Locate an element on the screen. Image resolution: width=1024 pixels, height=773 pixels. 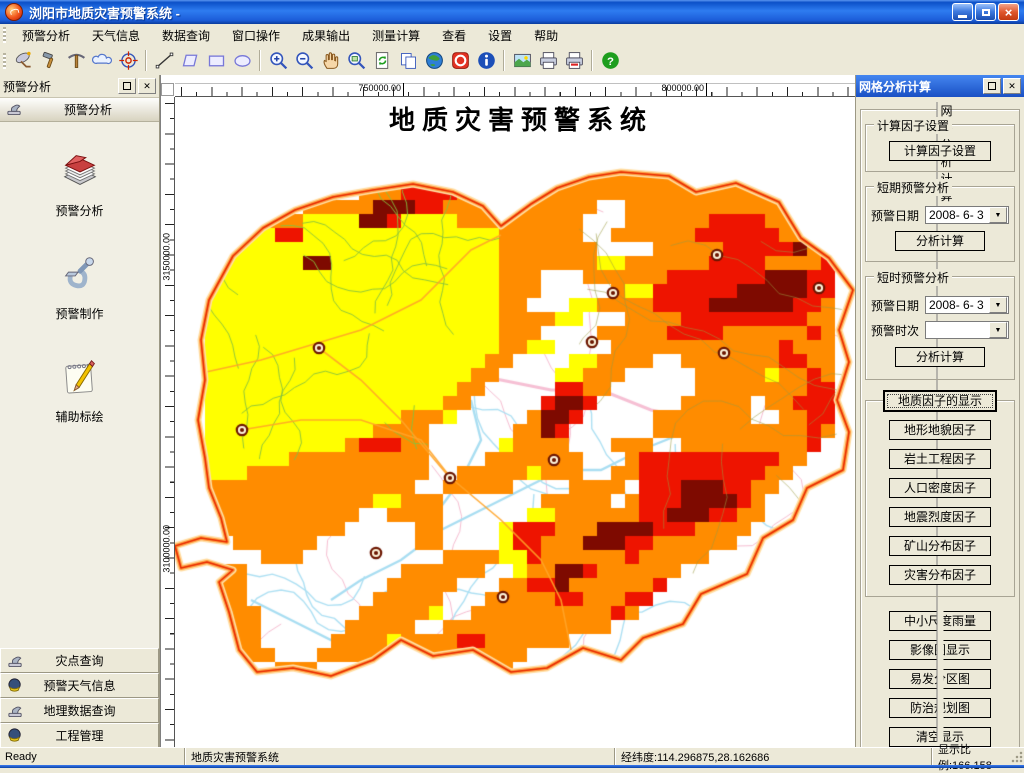
info-icon is located at coordinates (486, 60).